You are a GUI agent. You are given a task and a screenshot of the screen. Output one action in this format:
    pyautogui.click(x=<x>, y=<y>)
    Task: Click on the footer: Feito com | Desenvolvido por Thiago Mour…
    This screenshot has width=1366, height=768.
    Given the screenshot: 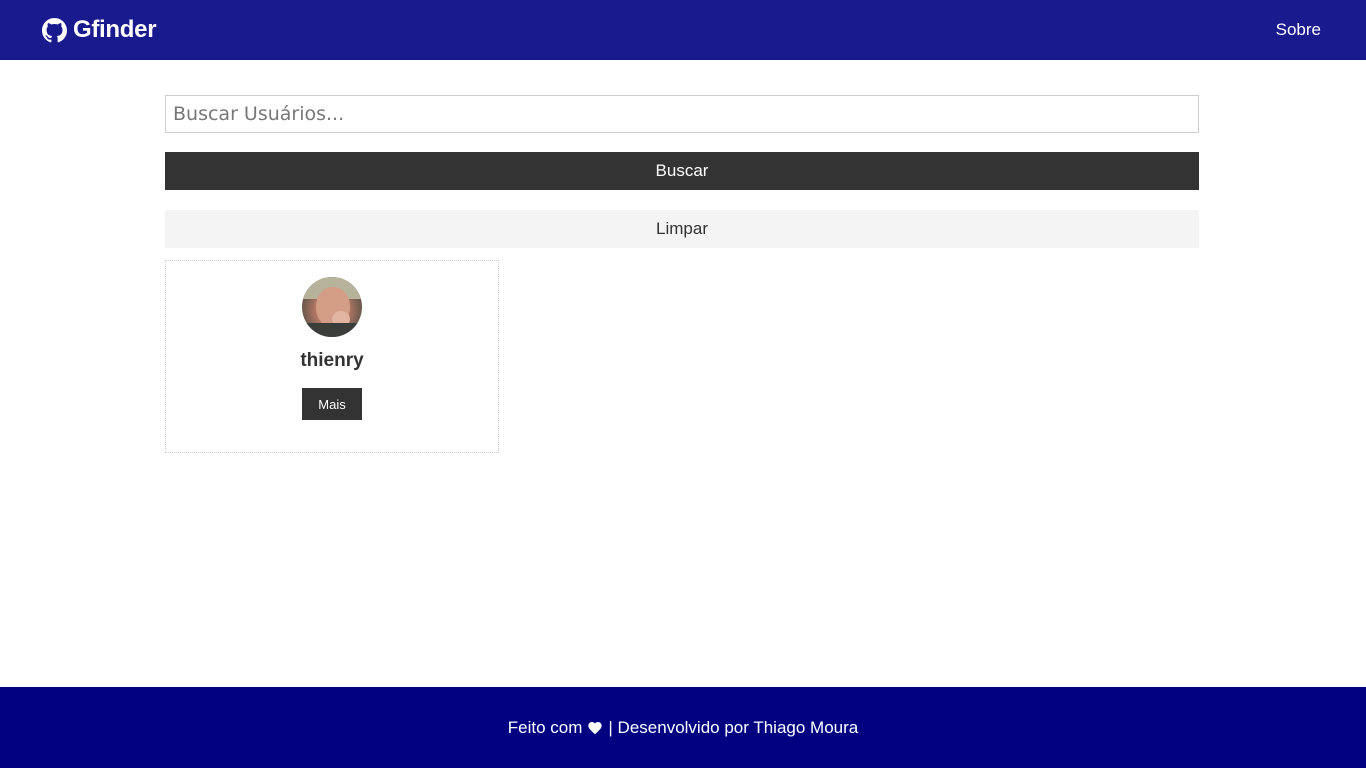 What is the action you would take?
    pyautogui.click(x=683, y=727)
    